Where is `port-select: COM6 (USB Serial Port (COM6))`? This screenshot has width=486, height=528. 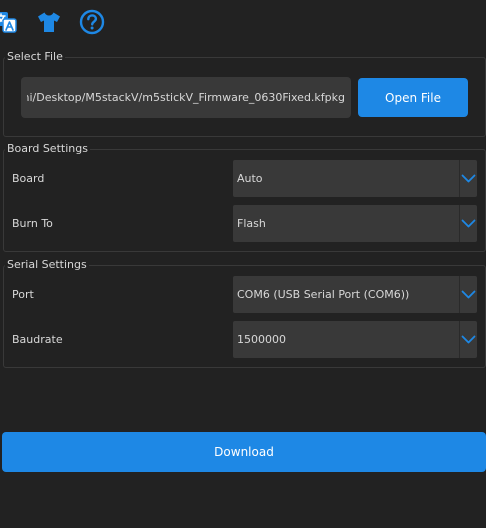 port-select: COM6 (USB Serial Port (COM6)) is located at coordinates (355, 294).